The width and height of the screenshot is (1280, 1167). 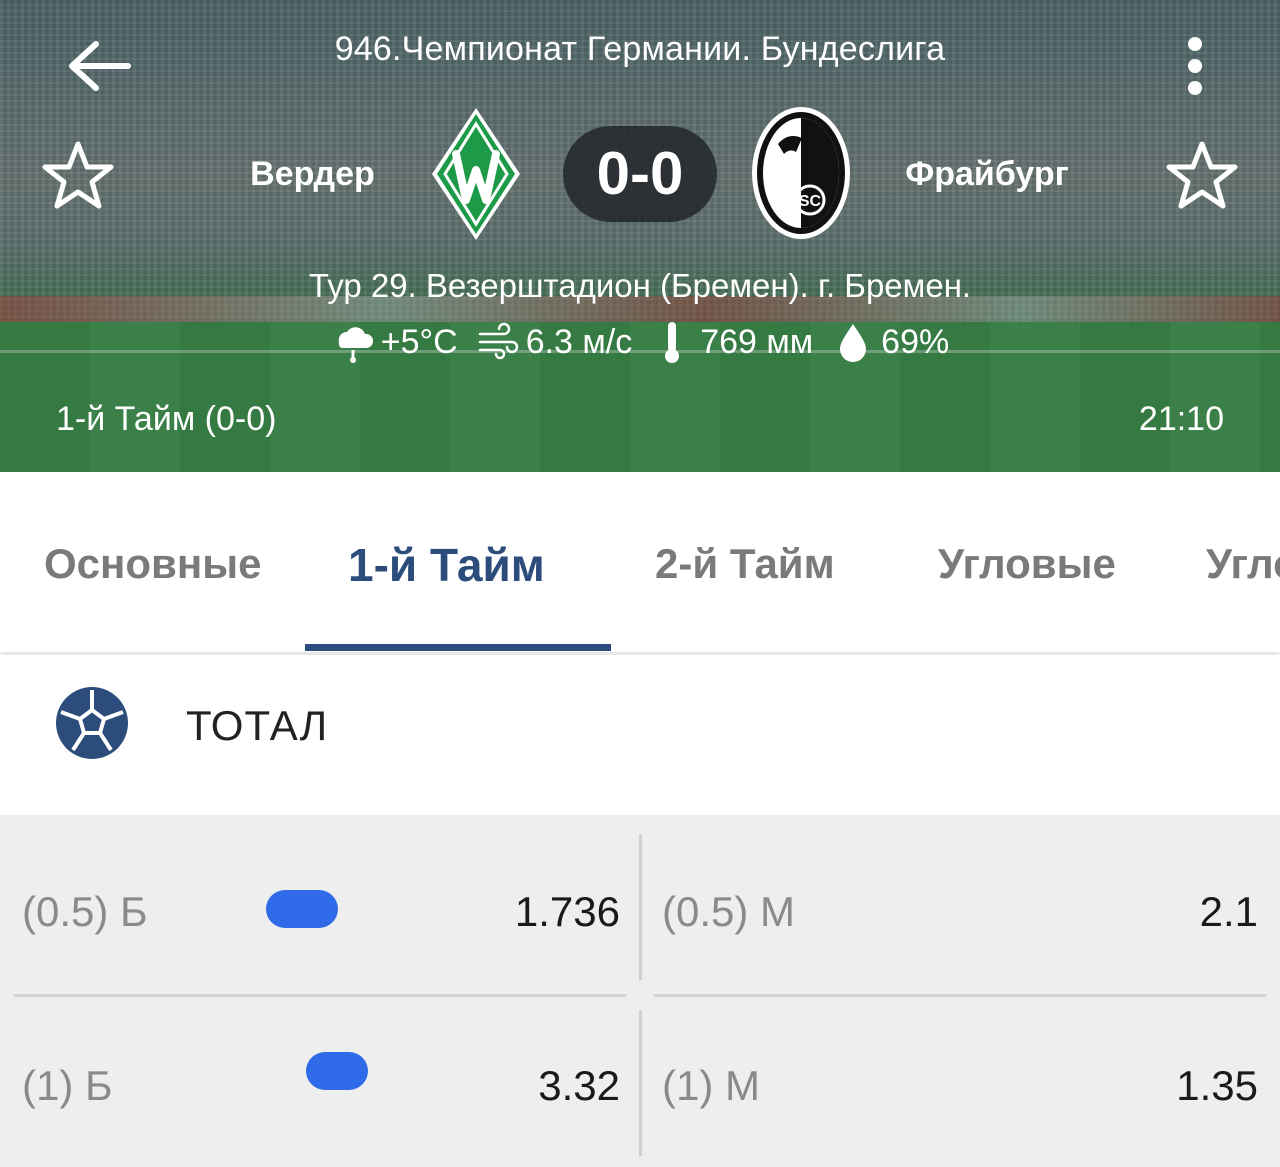 What do you see at coordinates (672, 342) in the screenshot?
I see `thermometer-icon` at bounding box center [672, 342].